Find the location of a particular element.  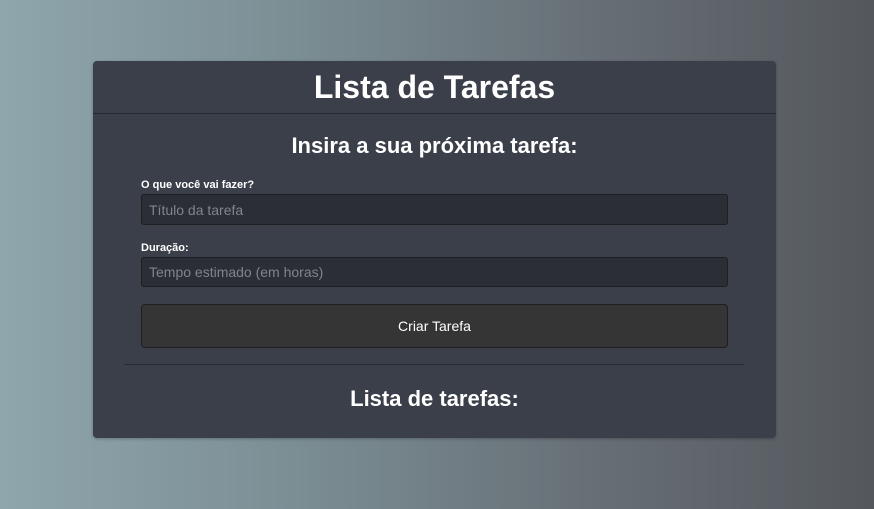

task-list-heading: Lista de tarefas: is located at coordinates (434, 398).